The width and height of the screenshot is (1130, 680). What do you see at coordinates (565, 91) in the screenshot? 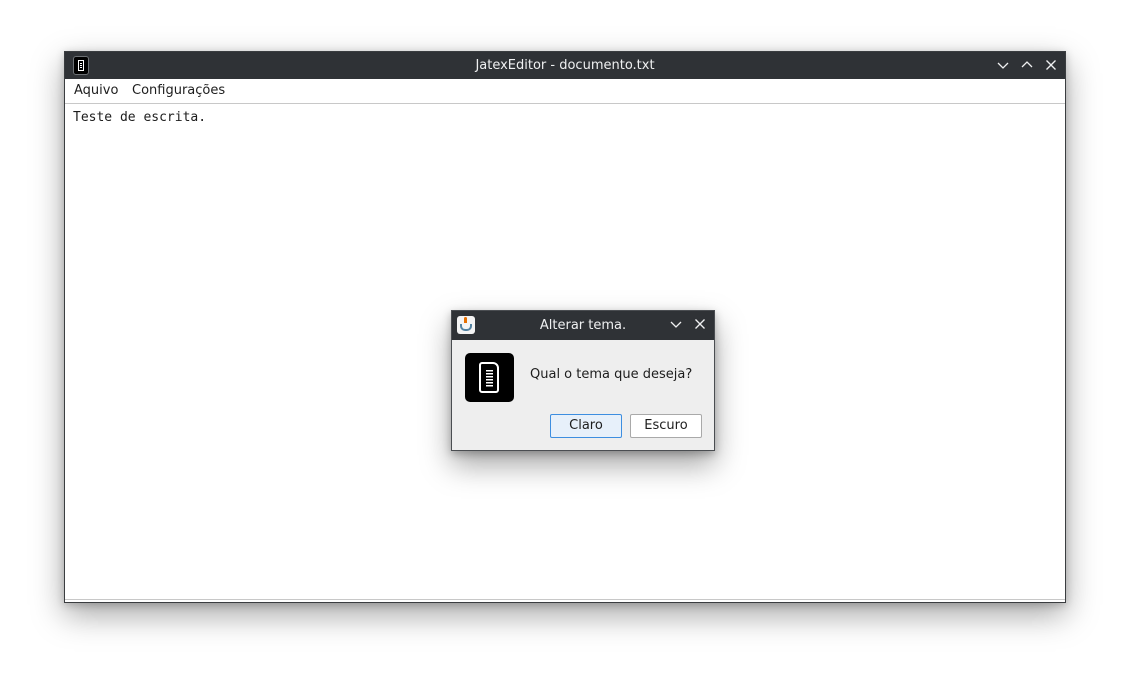
I see `menu-bar: Aquivo Configurações` at bounding box center [565, 91].